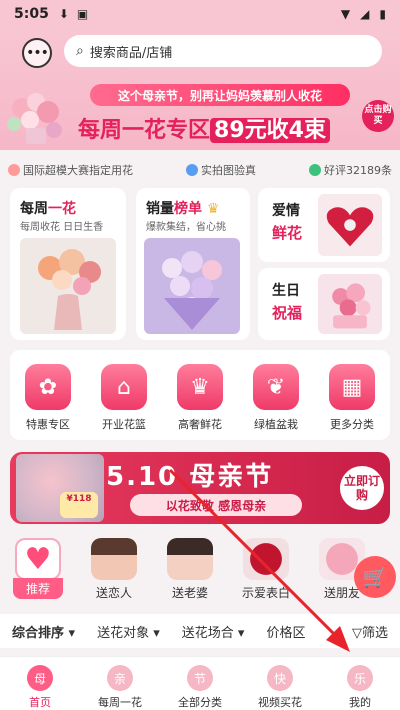 The image size is (400, 710). What do you see at coordinates (200, 14) in the screenshot?
I see `status-bar: 5:05 ⬇ ▣ ▼ ◢ ▮` at bounding box center [200, 14].